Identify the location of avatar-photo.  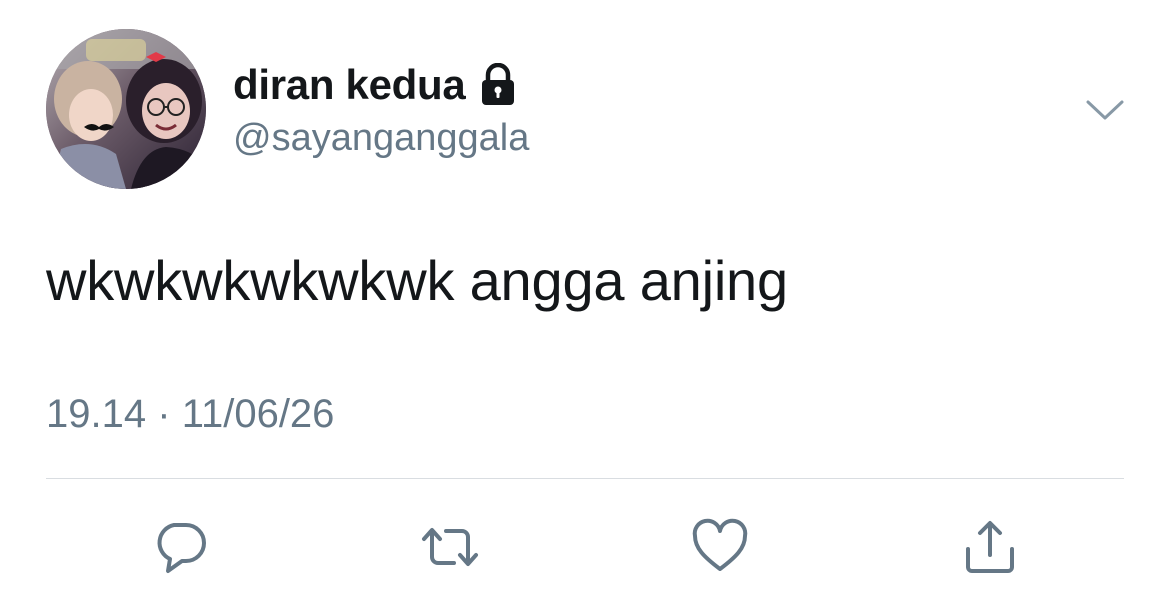
(126, 109).